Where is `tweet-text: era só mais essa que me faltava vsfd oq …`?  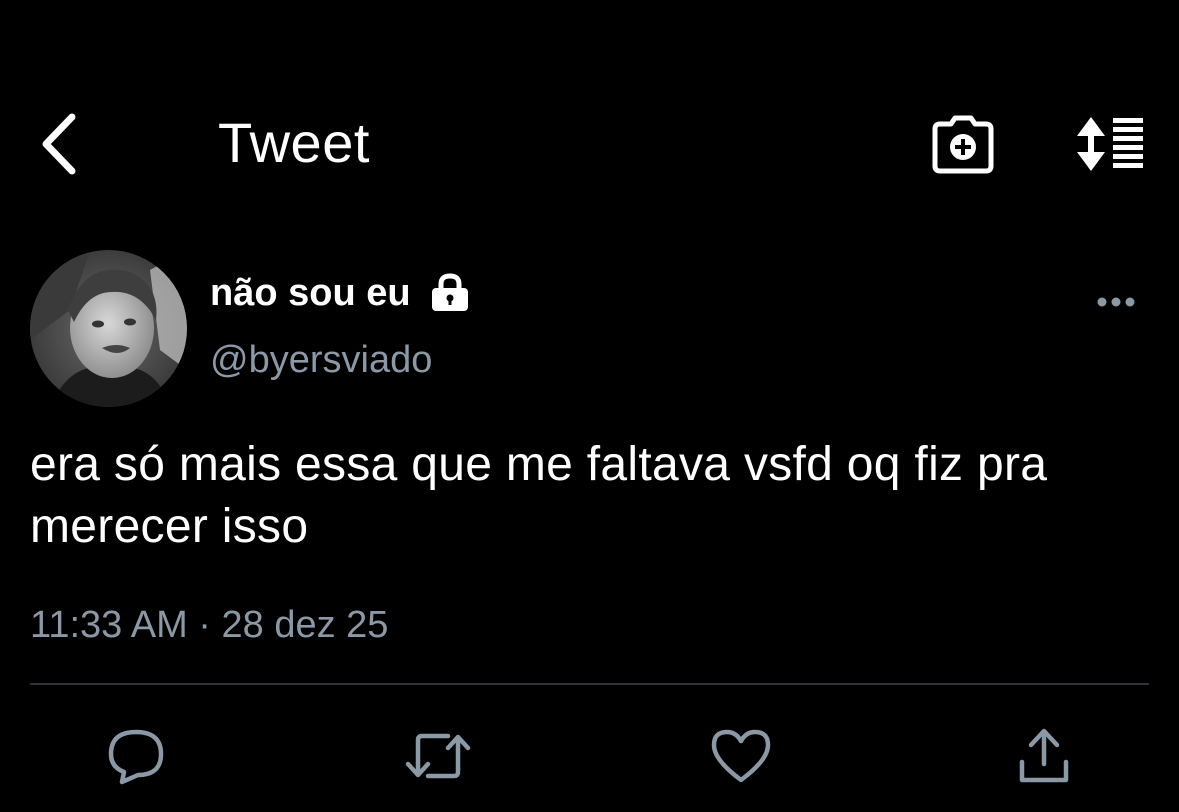 tweet-text: era só mais essa que me faltava vsfd oq … is located at coordinates (539, 495).